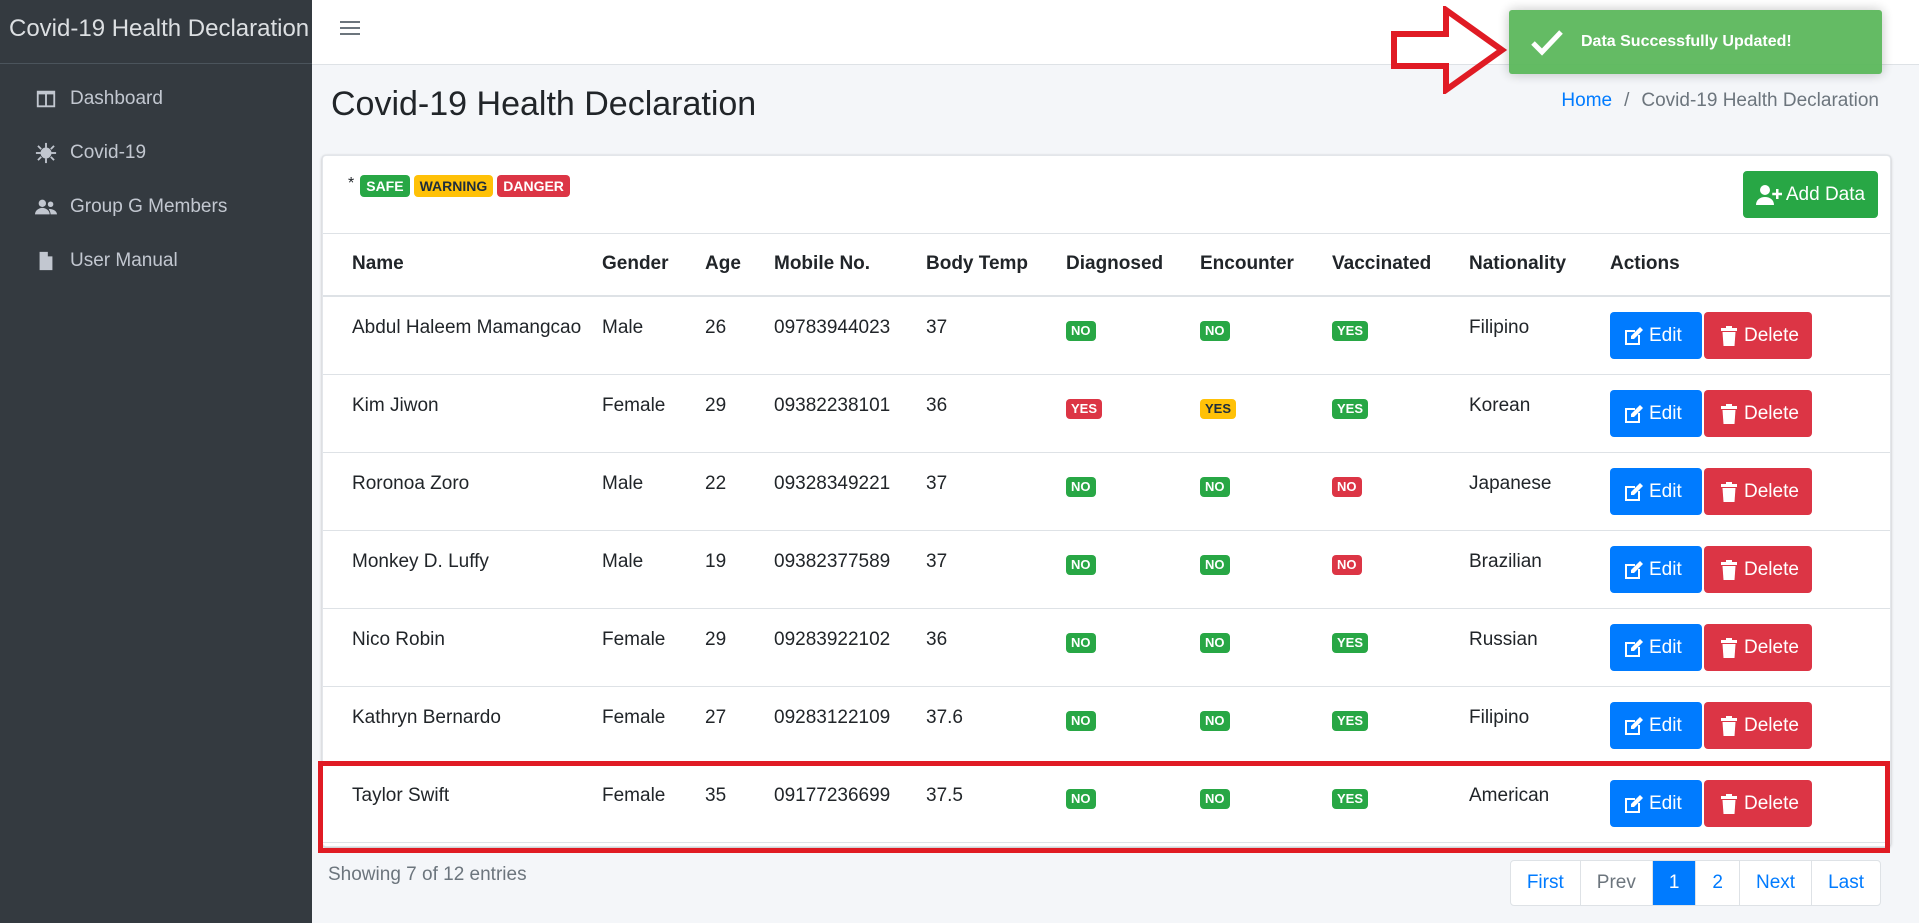 The image size is (1919, 923). What do you see at coordinates (1218, 408) in the screenshot?
I see `encounter-badge: YES` at bounding box center [1218, 408].